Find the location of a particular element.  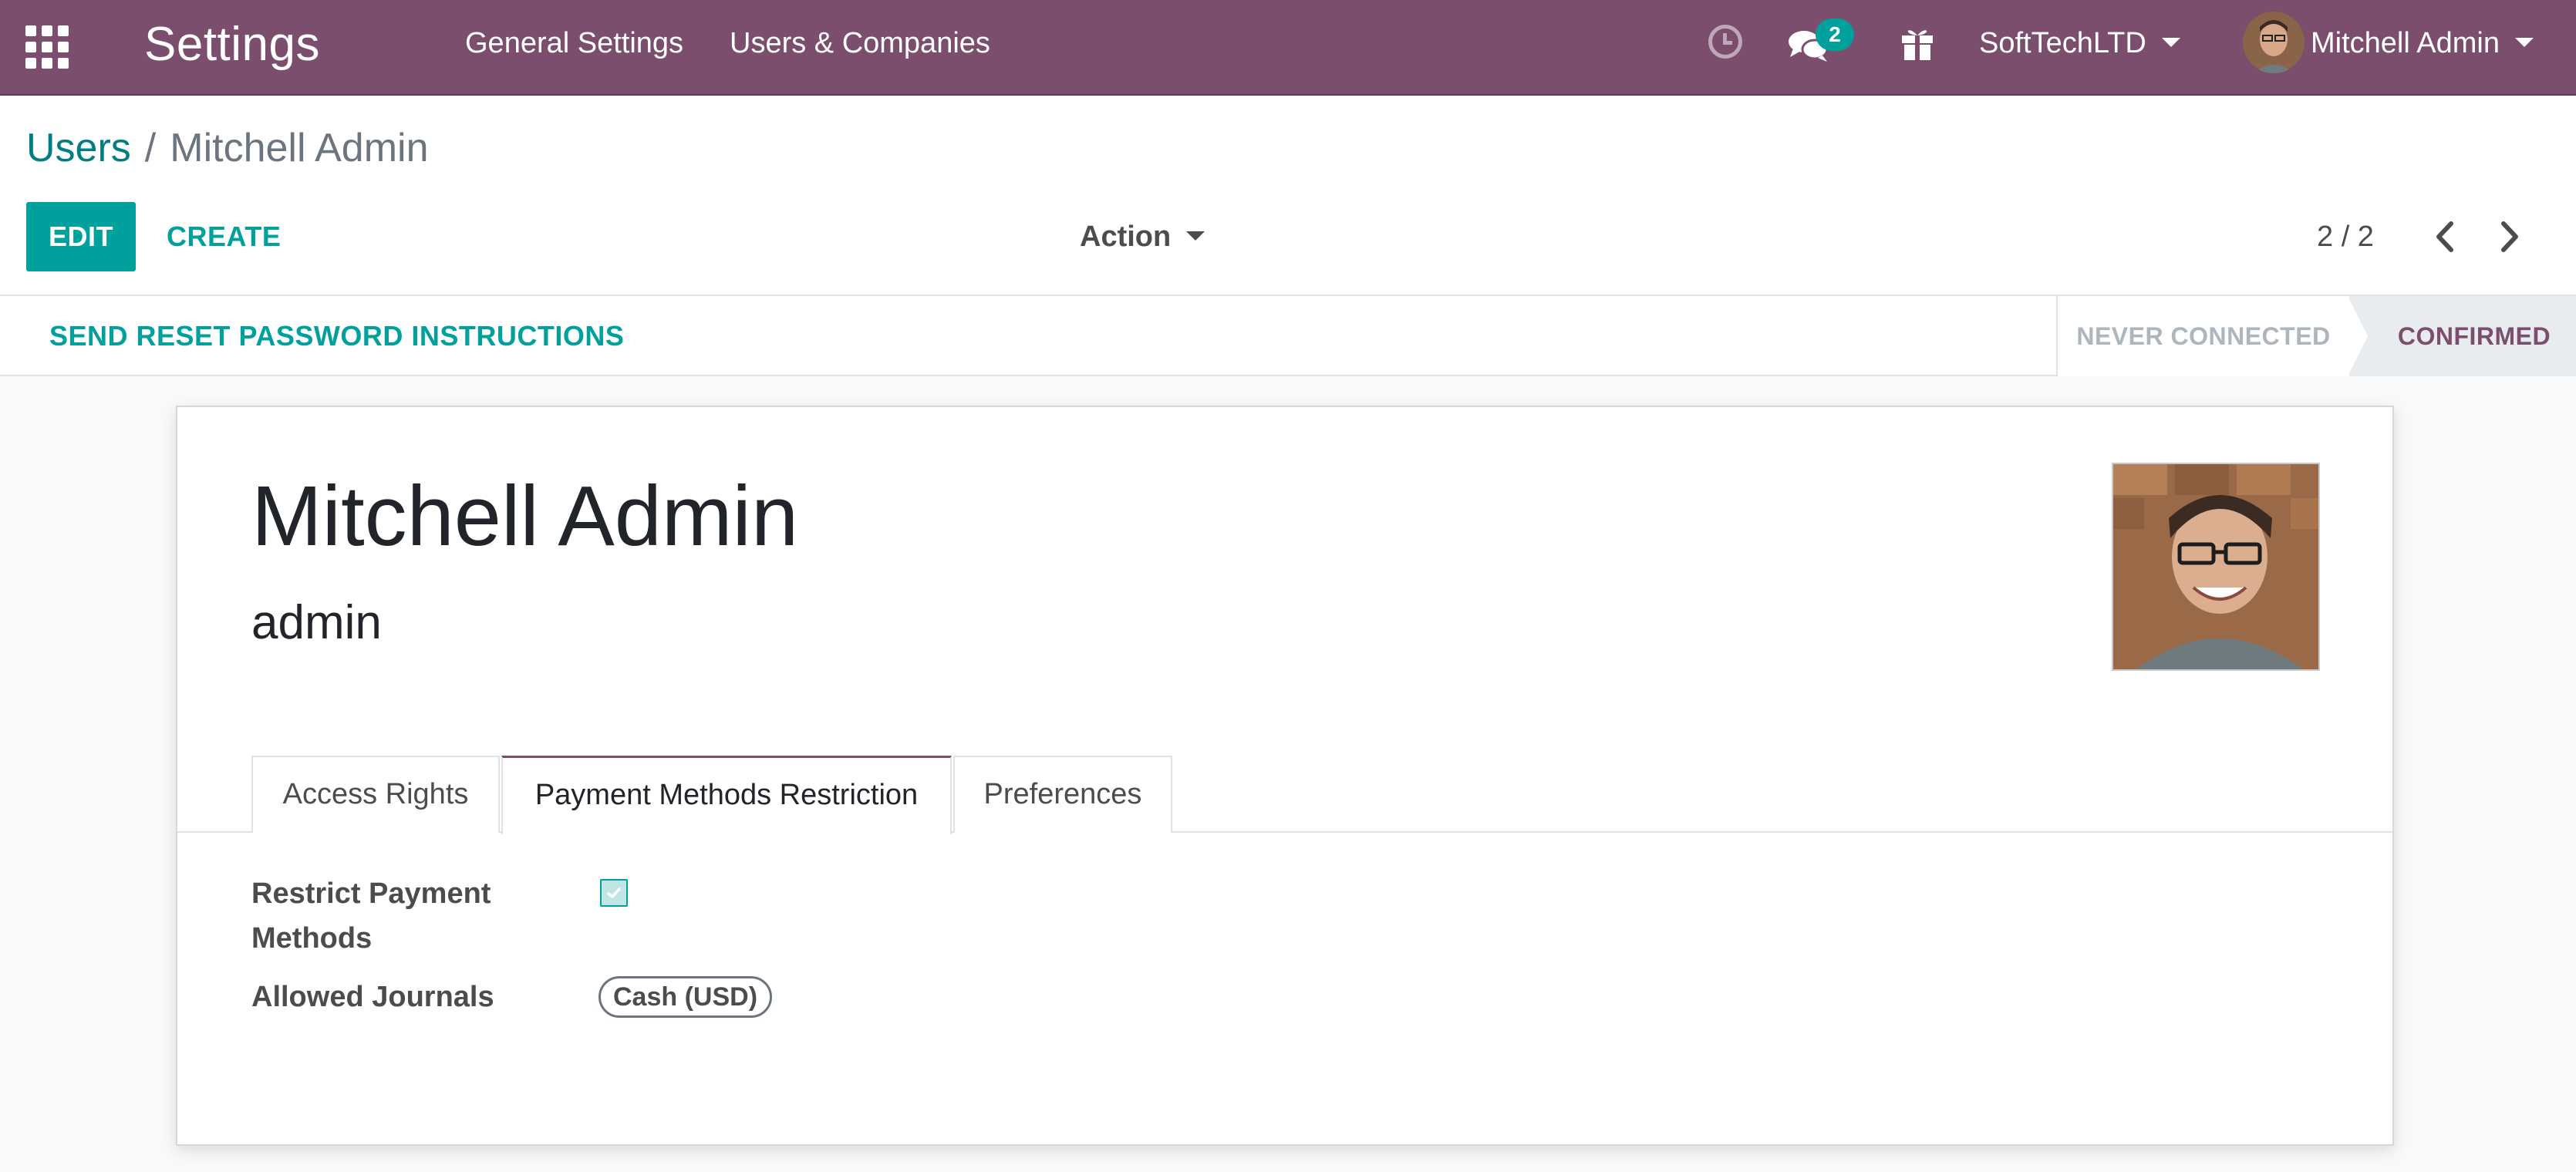

stage-never-connected: NEVER CONNECTED is located at coordinates (2203, 336).